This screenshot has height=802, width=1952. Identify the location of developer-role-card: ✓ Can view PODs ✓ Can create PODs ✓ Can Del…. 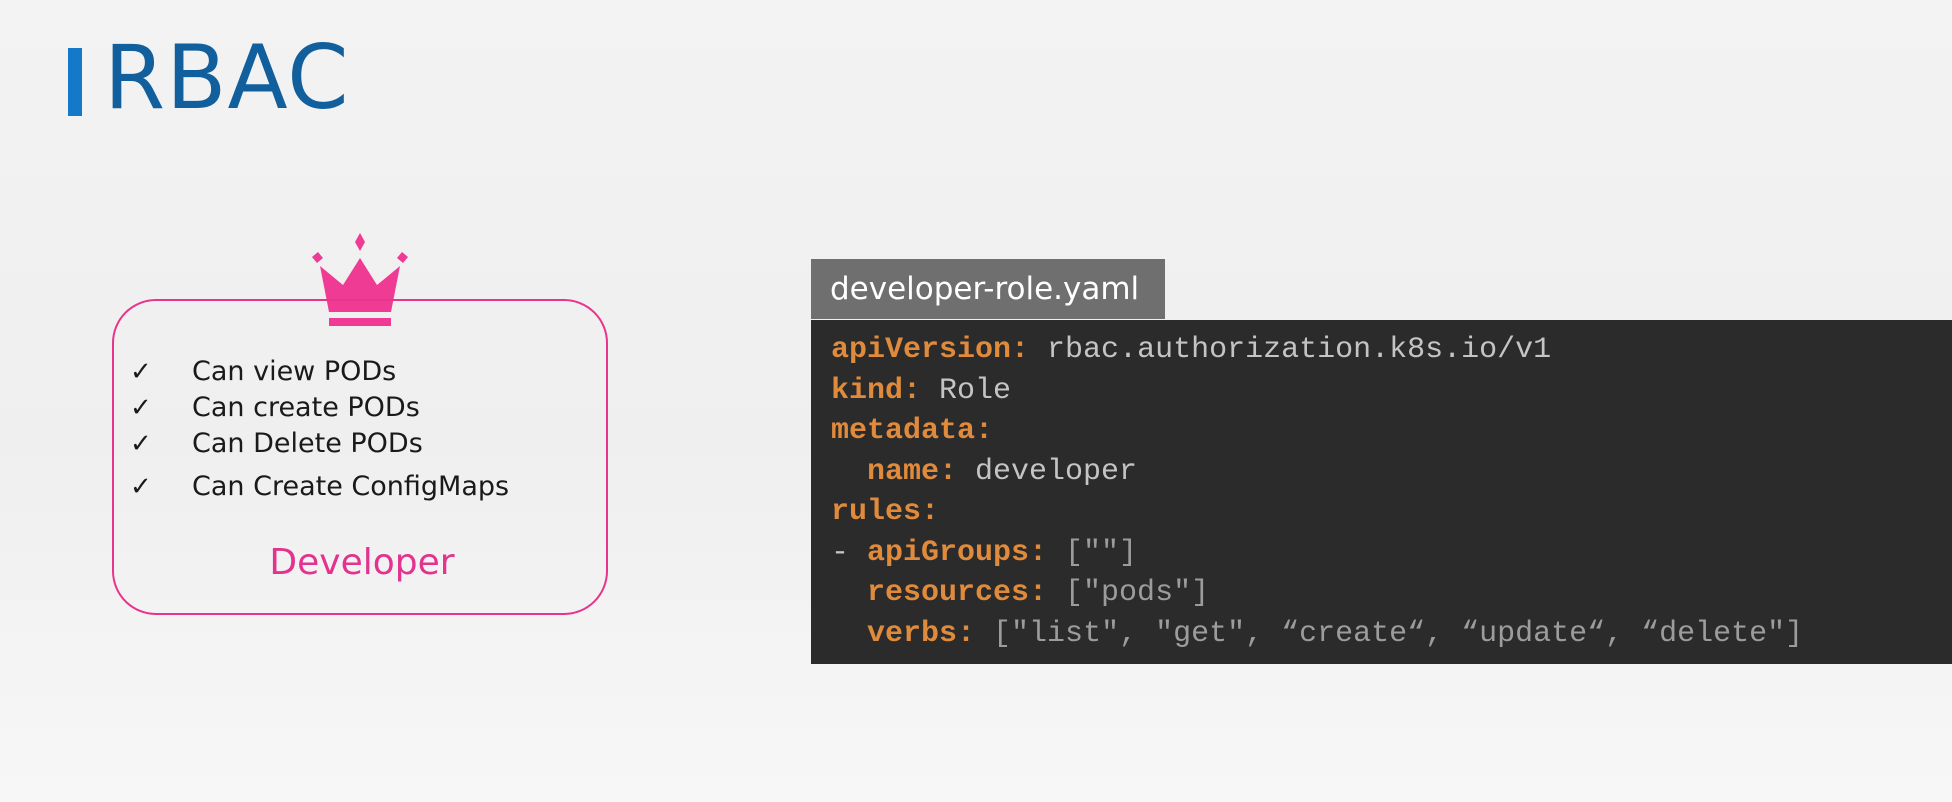
(360, 457).